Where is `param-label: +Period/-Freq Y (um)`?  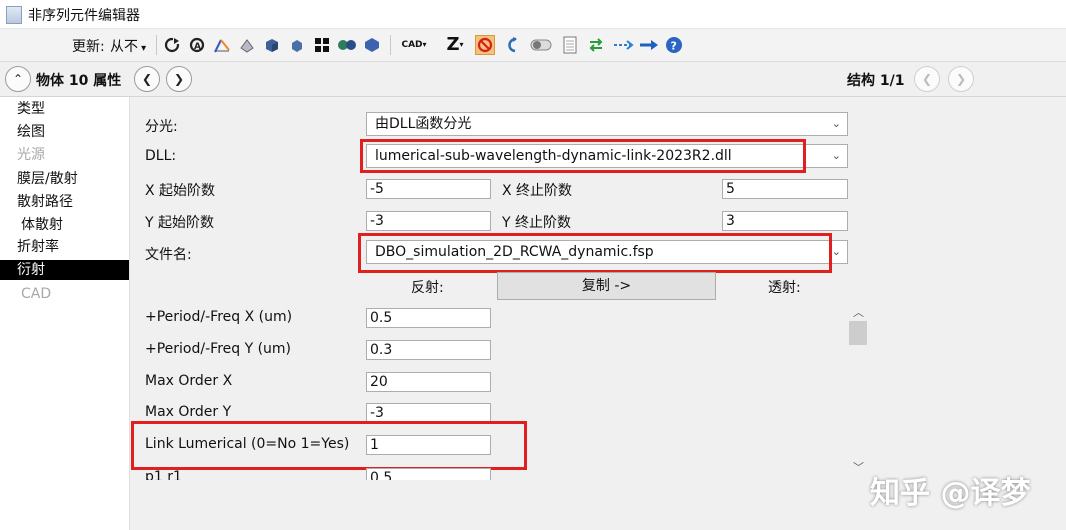
param-label: +Period/-Freq Y (um) is located at coordinates (218, 349).